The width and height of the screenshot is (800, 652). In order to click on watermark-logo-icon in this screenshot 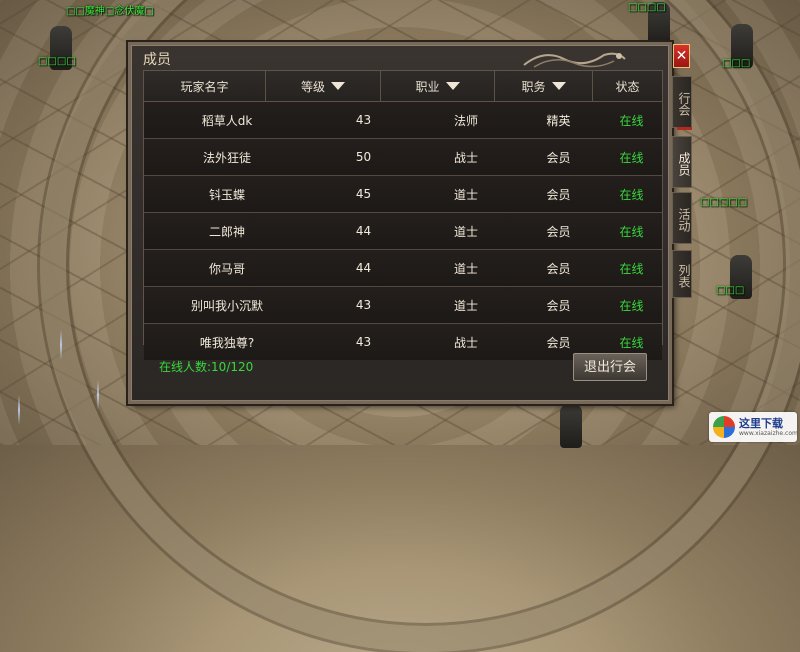, I will do `click(724, 427)`.